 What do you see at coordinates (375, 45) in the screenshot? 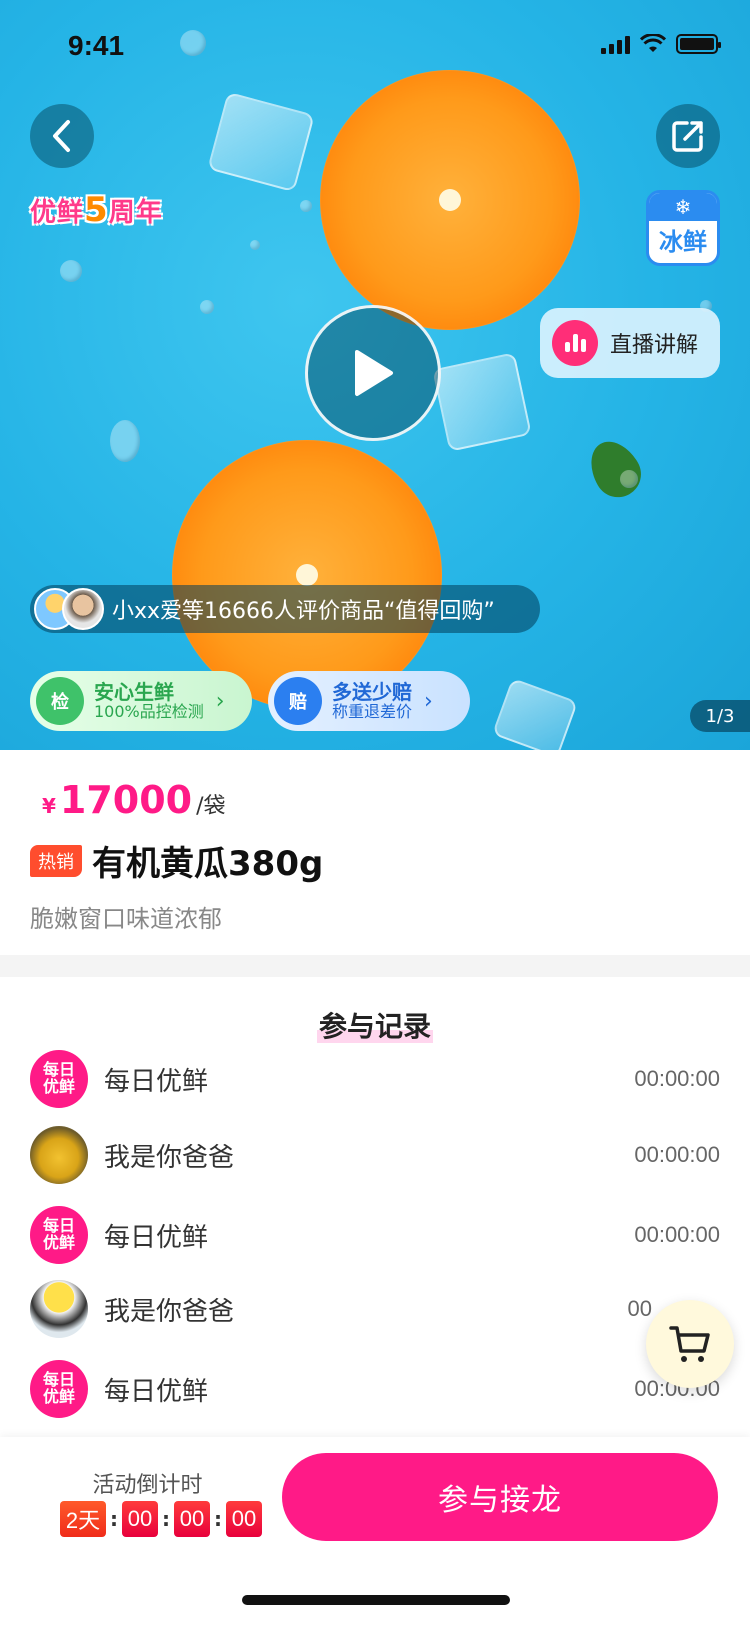
I see `status-bar: 9:41` at bounding box center [375, 45].